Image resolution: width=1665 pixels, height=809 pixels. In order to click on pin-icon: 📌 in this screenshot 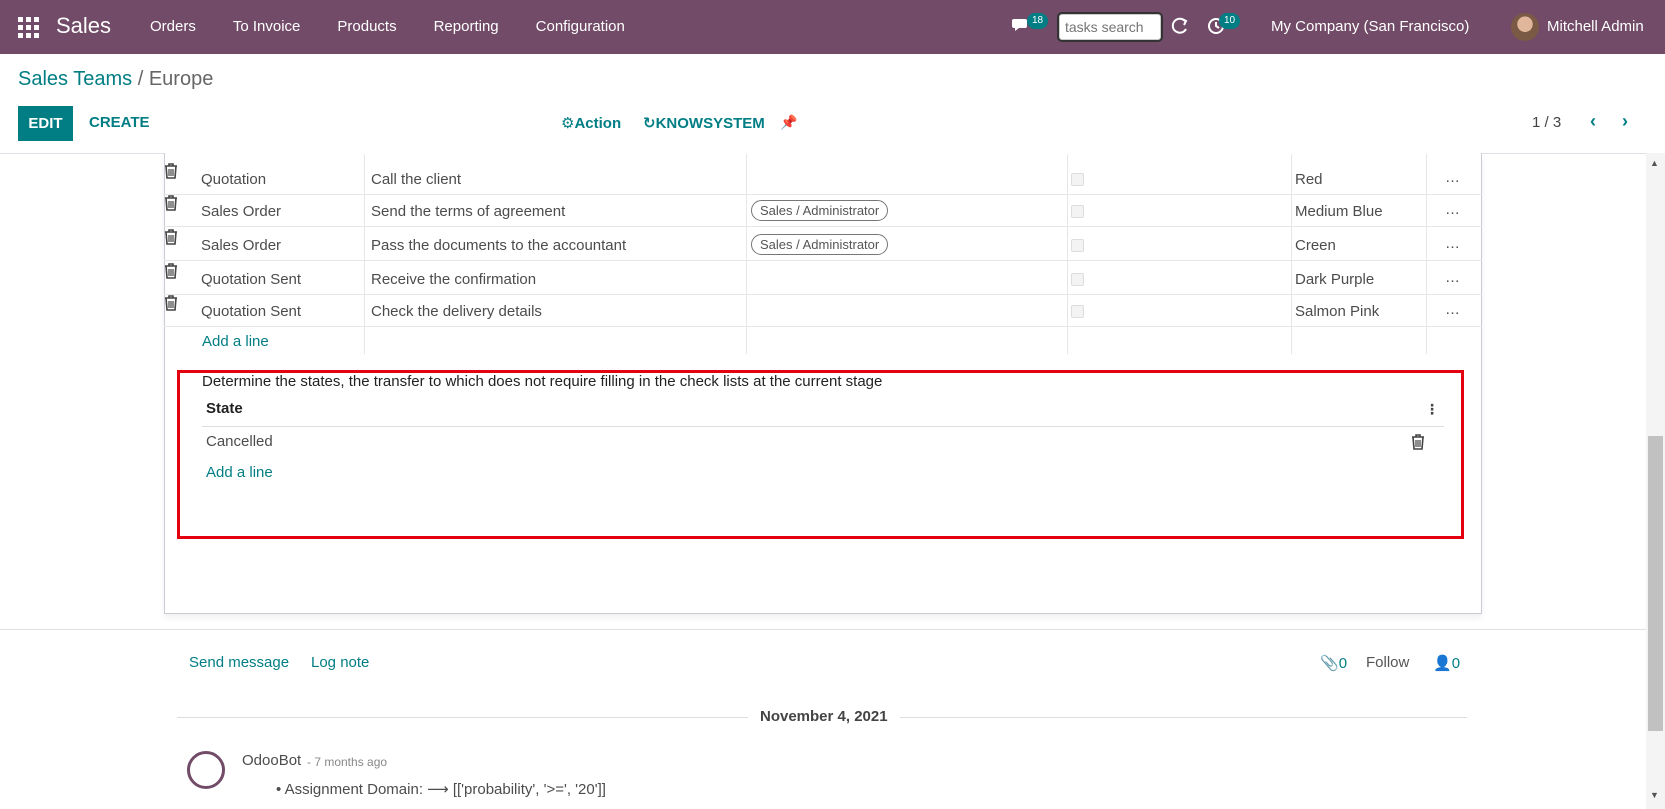, I will do `click(788, 122)`.